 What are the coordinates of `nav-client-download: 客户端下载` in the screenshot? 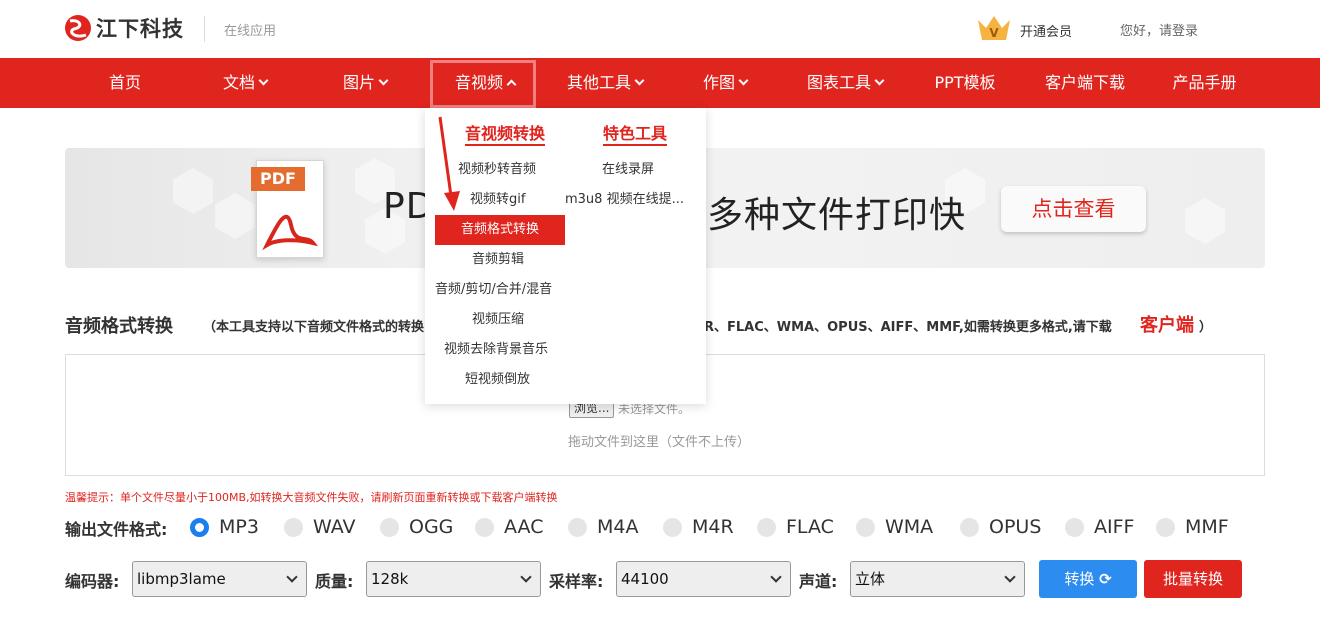 It's located at (1085, 83).